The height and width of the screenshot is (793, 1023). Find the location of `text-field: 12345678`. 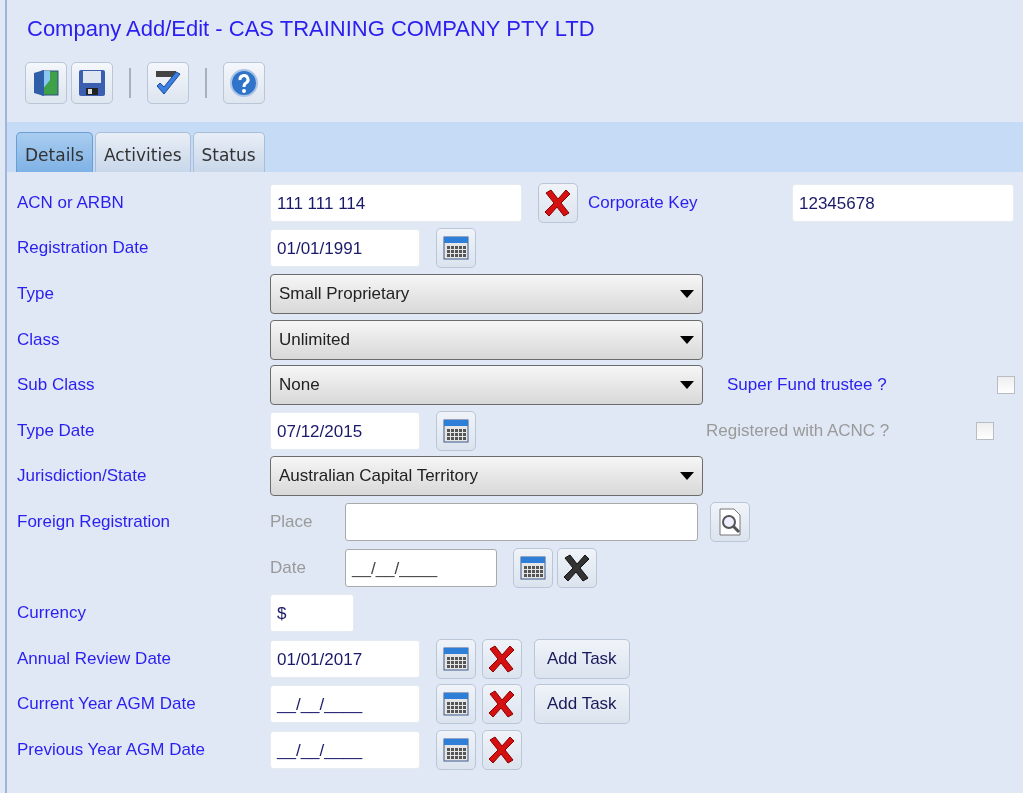

text-field: 12345678 is located at coordinates (903, 202).